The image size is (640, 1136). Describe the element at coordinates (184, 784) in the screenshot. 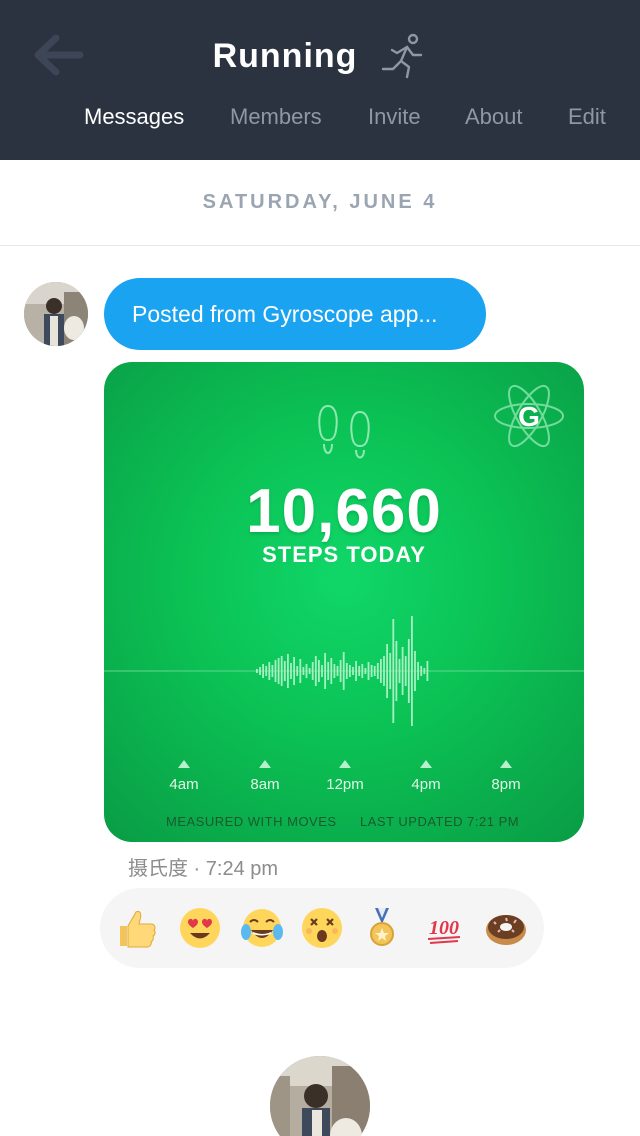

I see `time-label-4am: 4am` at that location.